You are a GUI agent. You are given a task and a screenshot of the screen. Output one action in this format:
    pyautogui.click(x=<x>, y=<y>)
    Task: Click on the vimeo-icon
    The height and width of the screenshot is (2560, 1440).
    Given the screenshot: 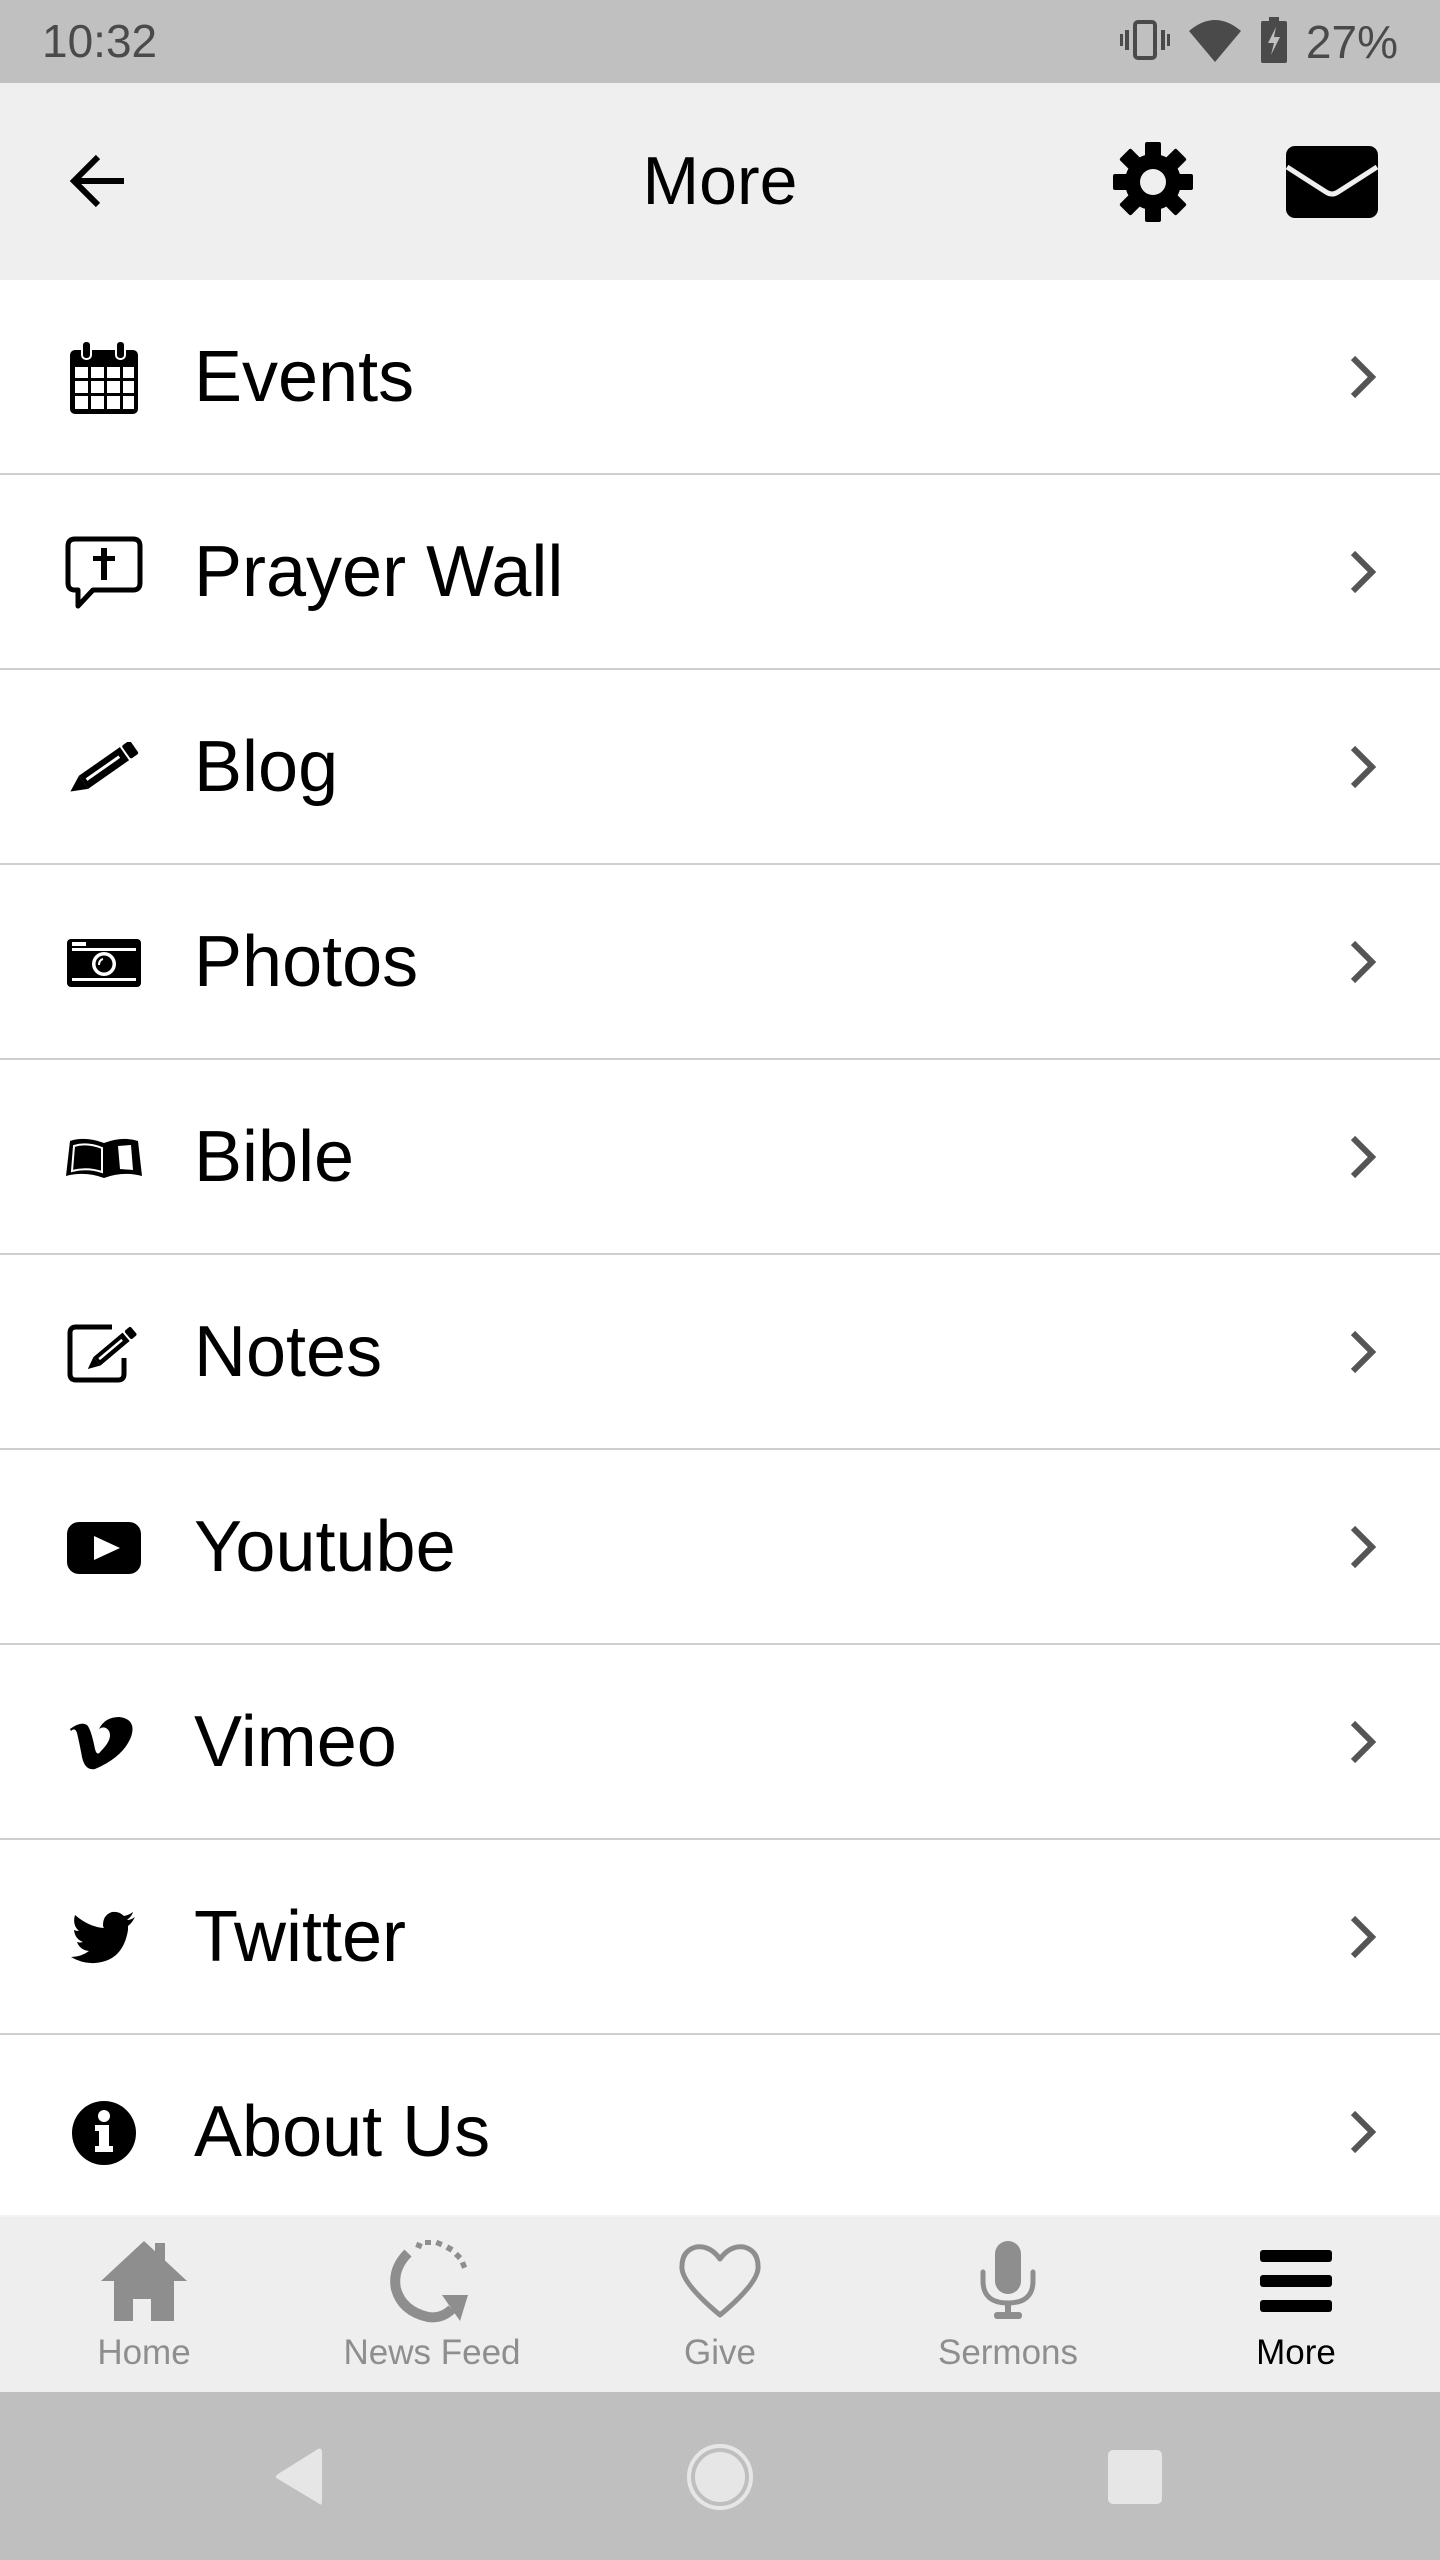 What is the action you would take?
    pyautogui.click(x=104, y=1743)
    